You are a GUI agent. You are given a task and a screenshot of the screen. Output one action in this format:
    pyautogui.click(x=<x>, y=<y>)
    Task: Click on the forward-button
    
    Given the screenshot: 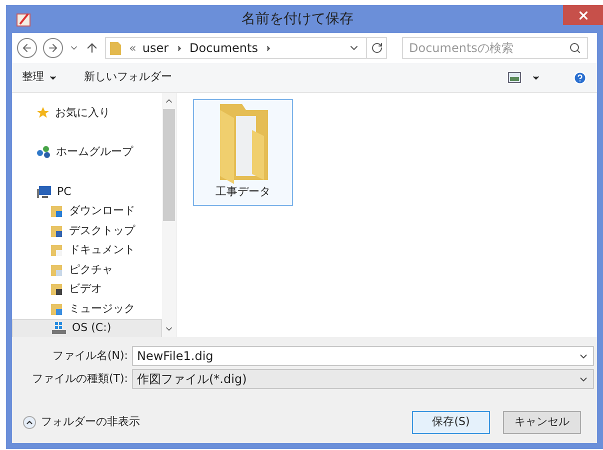 What is the action you would take?
    pyautogui.click(x=53, y=48)
    